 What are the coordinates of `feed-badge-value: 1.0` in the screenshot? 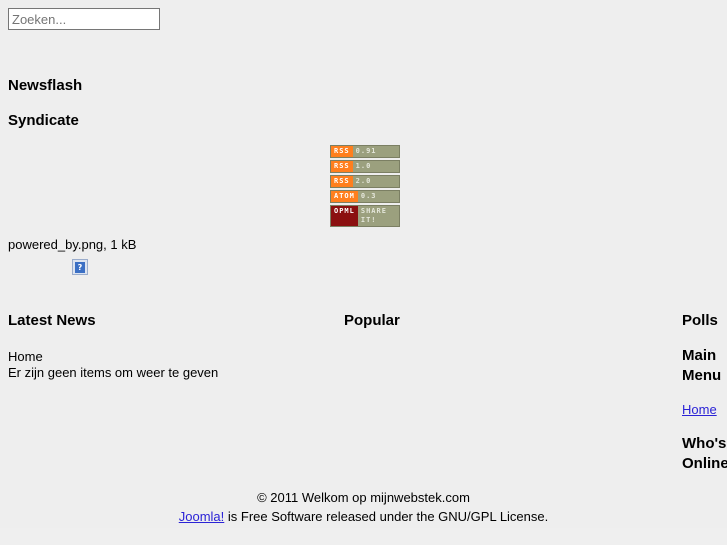 It's located at (375, 166).